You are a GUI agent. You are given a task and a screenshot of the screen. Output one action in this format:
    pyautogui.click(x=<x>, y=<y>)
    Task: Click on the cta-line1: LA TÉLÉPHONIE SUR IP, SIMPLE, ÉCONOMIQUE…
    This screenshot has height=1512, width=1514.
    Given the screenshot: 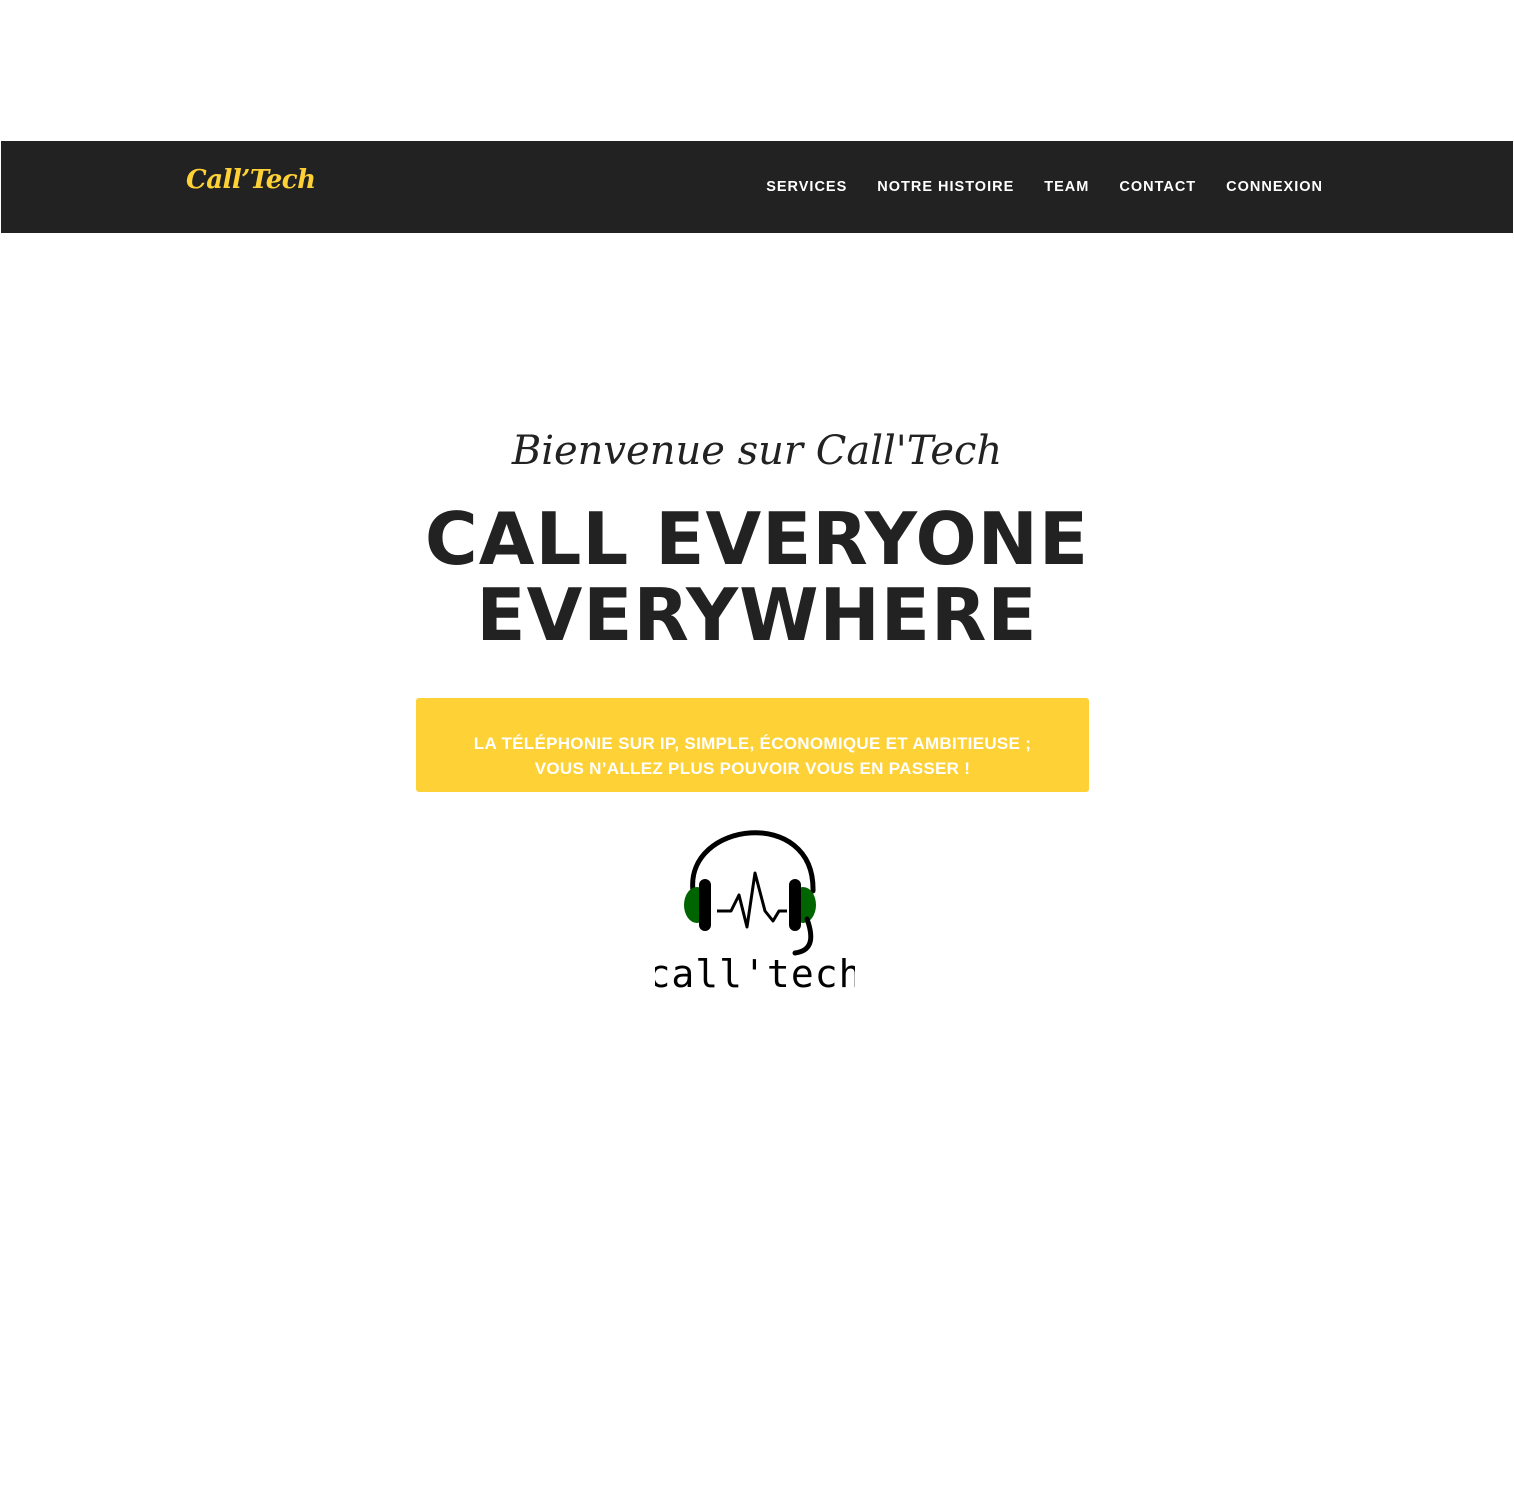 What is the action you would take?
    pyautogui.click(x=752, y=743)
    